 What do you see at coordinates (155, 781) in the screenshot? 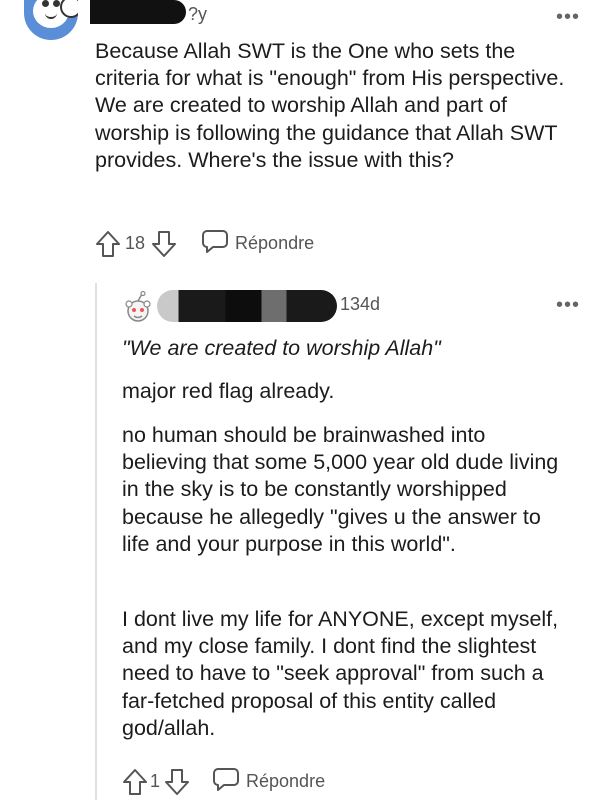
I see `vote-count: 1` at bounding box center [155, 781].